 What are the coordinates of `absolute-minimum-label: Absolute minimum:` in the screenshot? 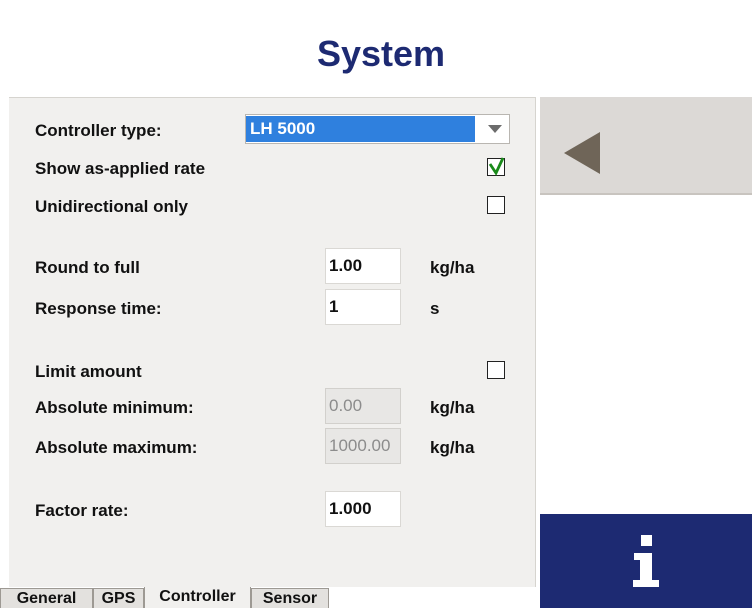 It's located at (114, 407).